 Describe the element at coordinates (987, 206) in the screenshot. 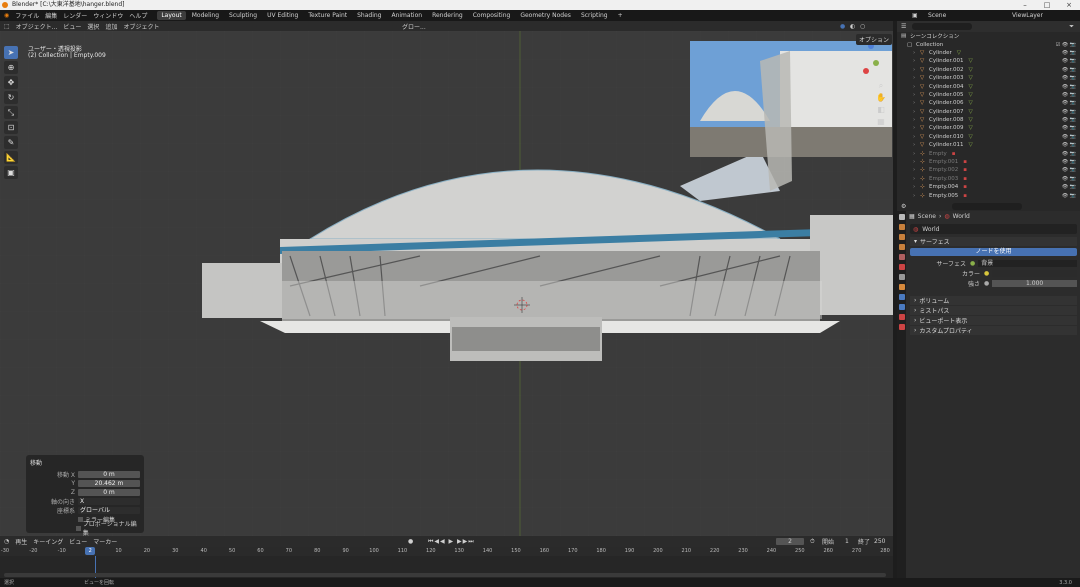

I see `properties-search-input` at that location.